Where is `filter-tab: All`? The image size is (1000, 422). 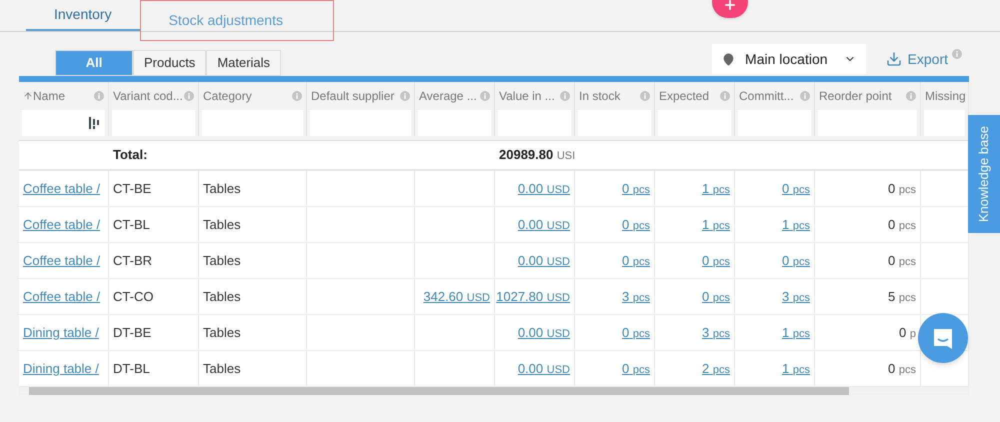 filter-tab: All is located at coordinates (94, 63).